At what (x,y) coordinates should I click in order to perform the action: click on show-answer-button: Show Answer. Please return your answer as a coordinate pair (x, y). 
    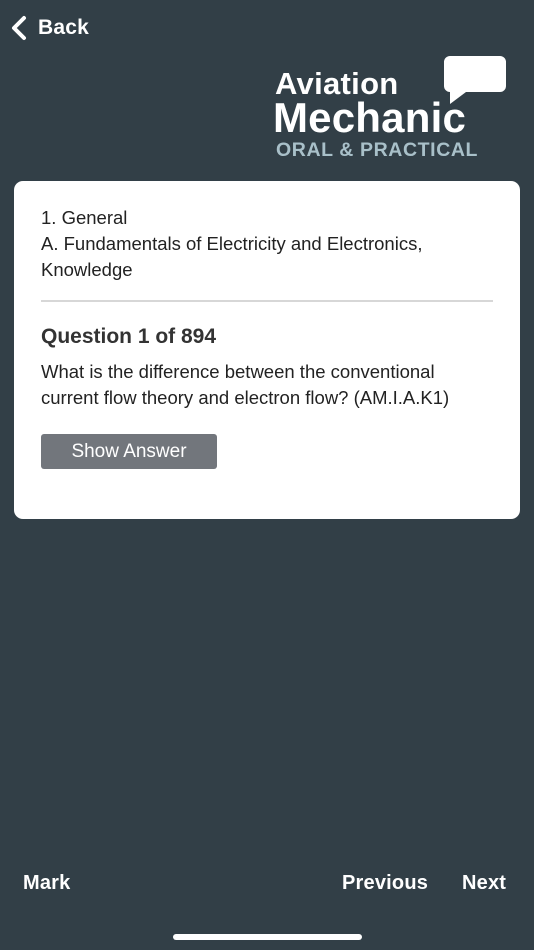
    Looking at the image, I should click on (129, 451).